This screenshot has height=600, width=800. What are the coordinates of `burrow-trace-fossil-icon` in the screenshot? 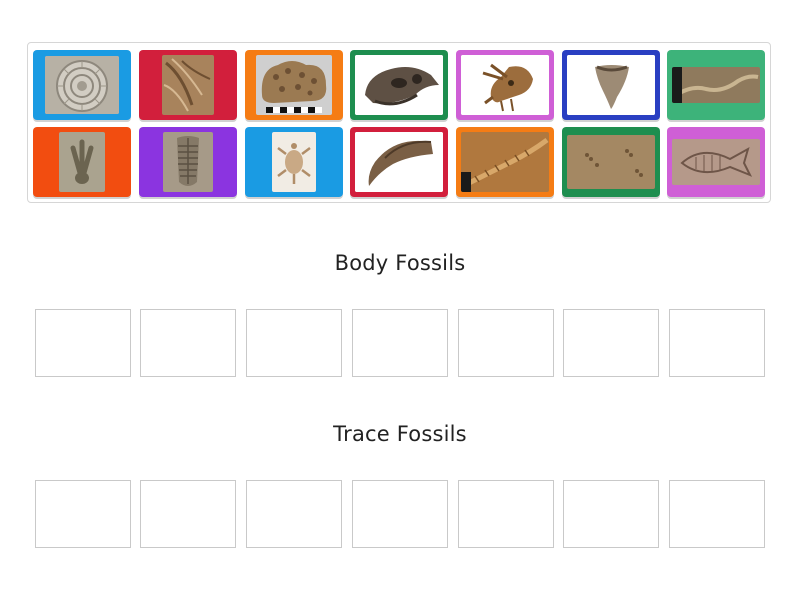 It's located at (505, 162).